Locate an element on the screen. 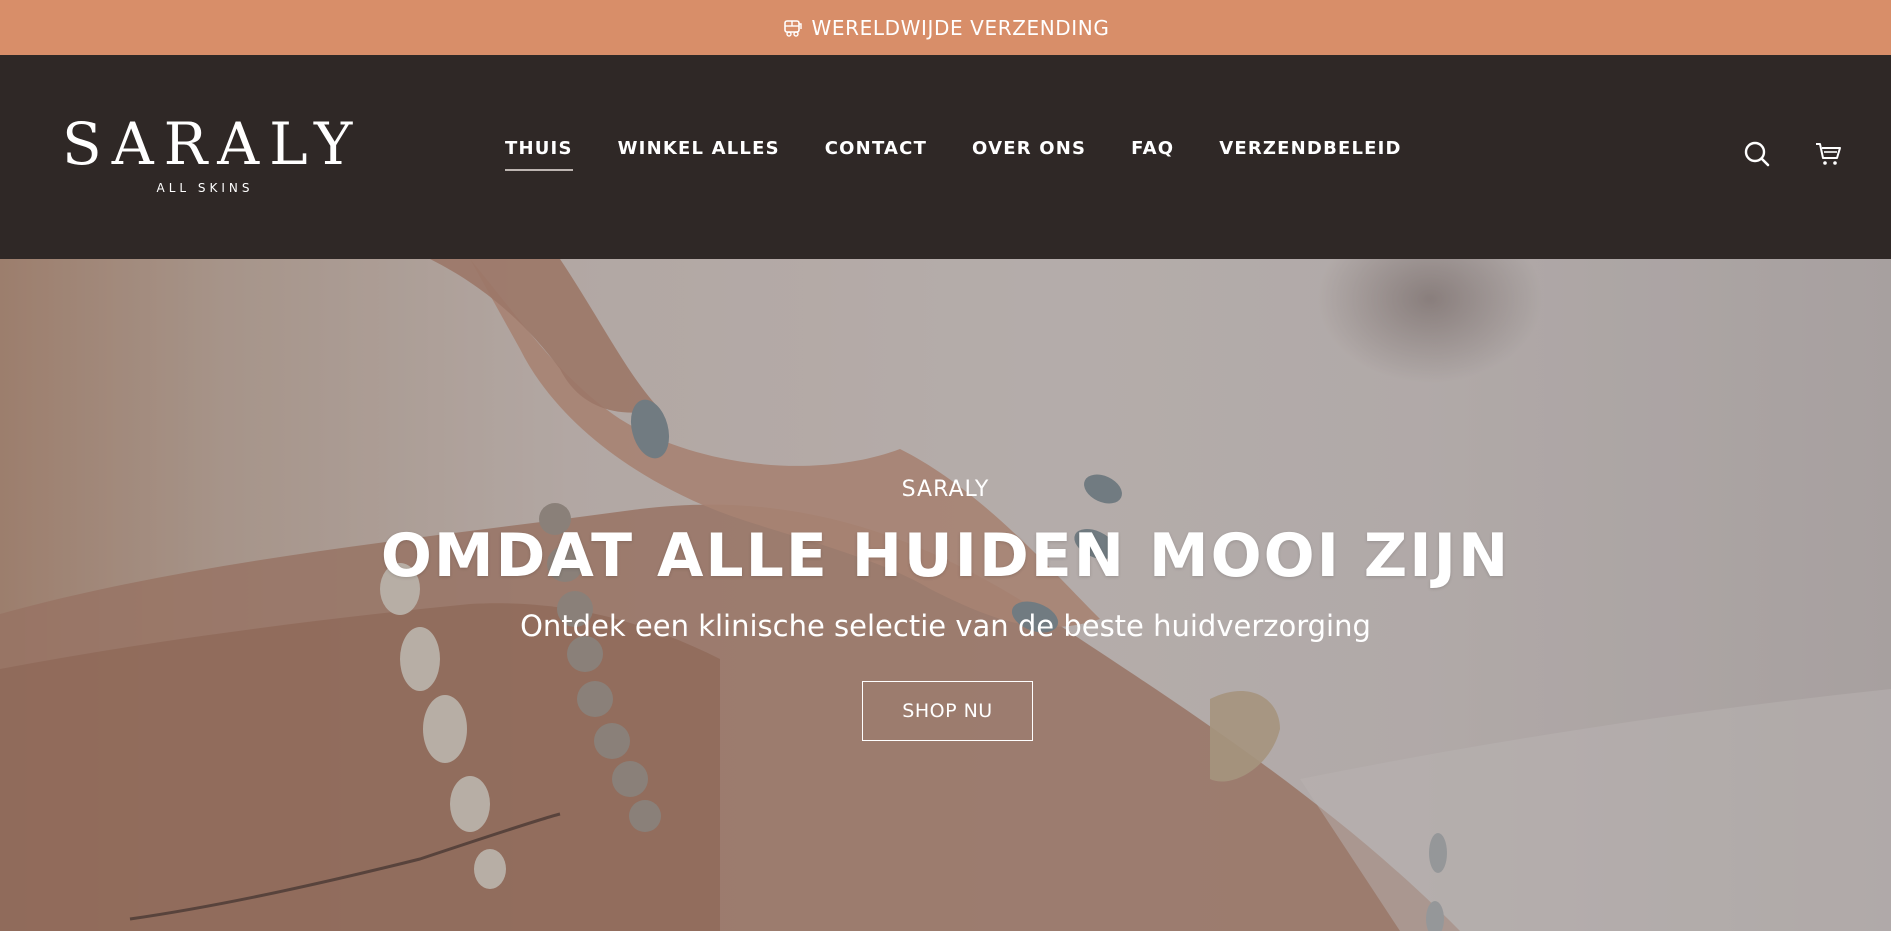 The height and width of the screenshot is (931, 1891). logo-tagline: ALL SKINS is located at coordinates (205, 188).